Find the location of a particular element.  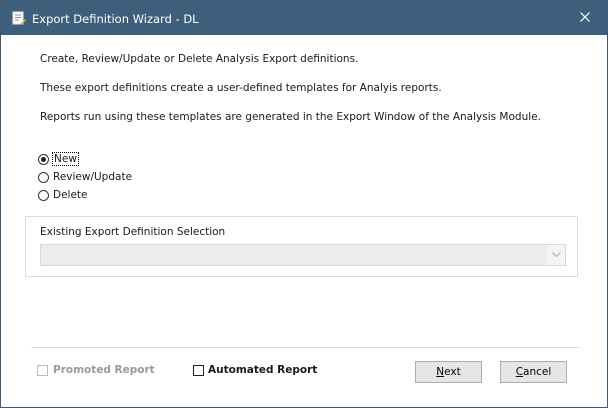

window-title: Export Definition Wizard - DL is located at coordinates (115, 19).